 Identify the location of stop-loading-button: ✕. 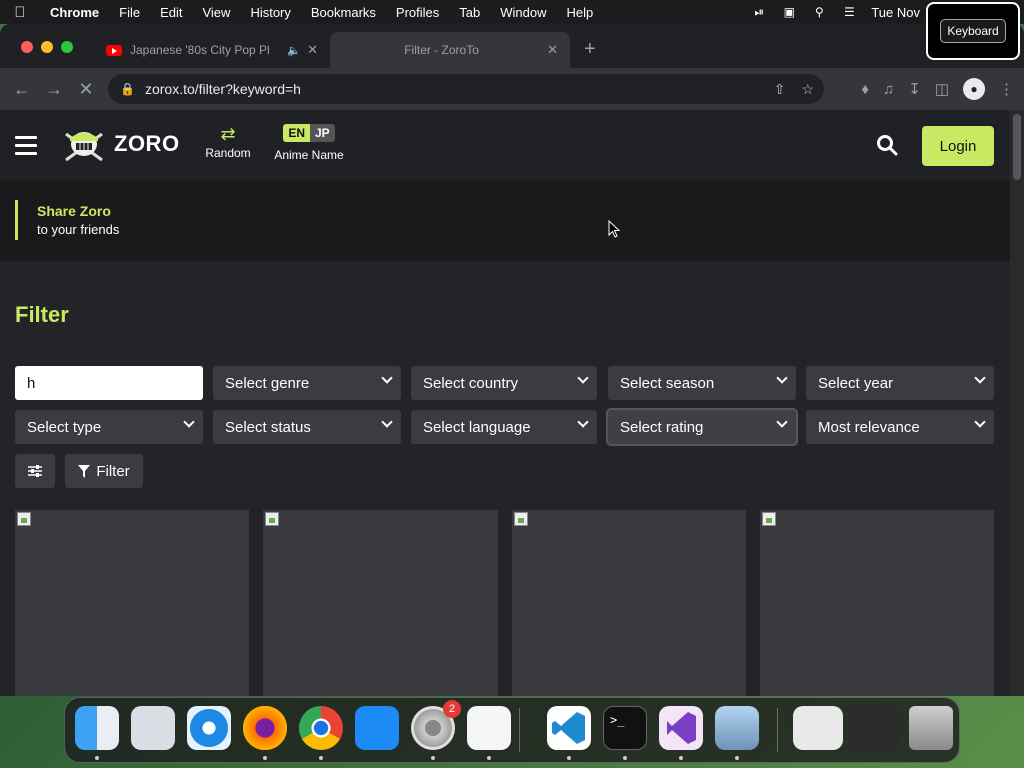
(86, 89).